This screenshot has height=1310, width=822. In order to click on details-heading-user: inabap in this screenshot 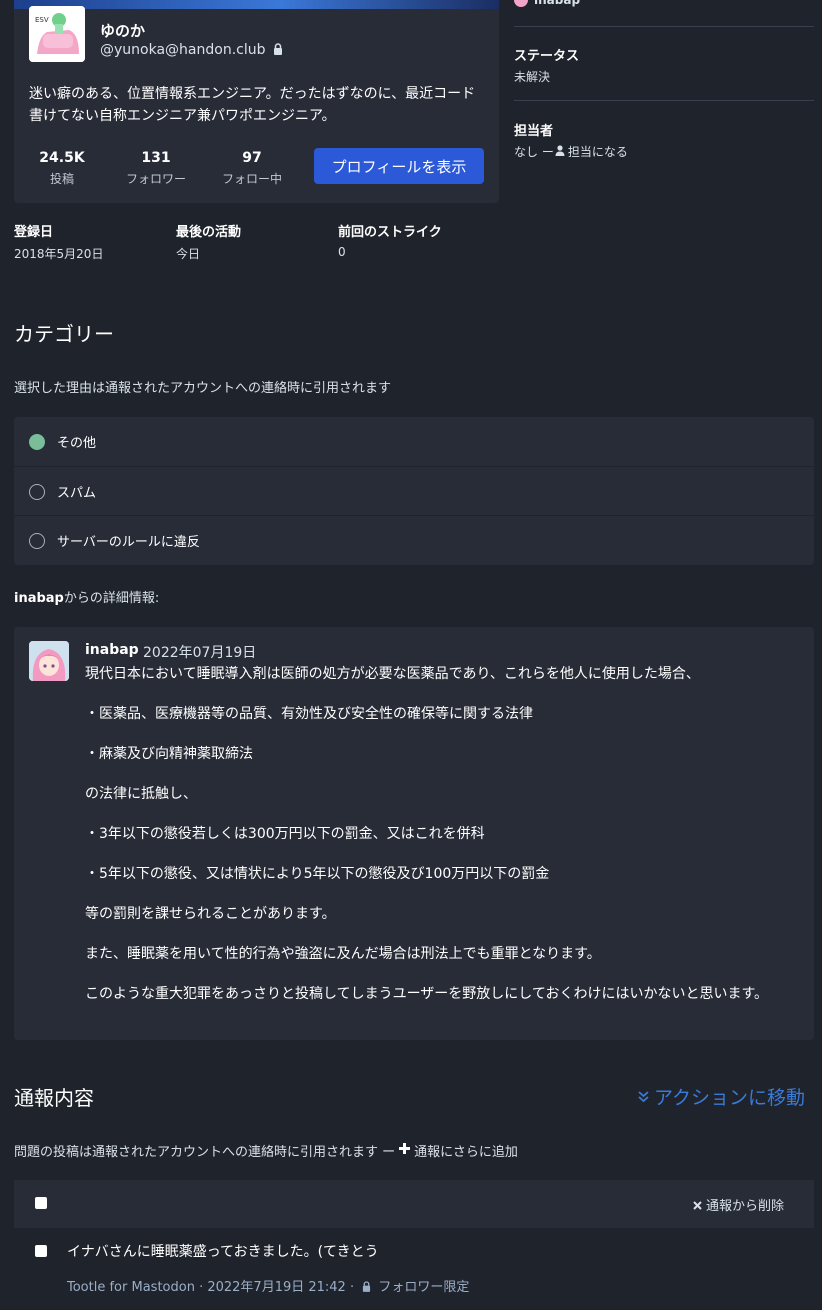, I will do `click(39, 598)`.